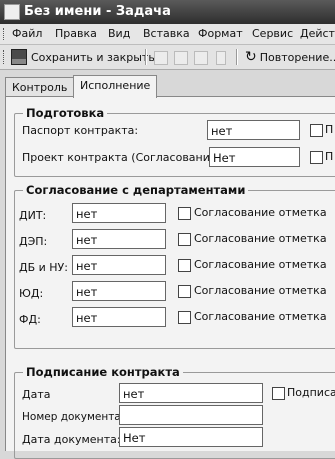  What do you see at coordinates (4, 34) in the screenshot?
I see `menu-grip` at bounding box center [4, 34].